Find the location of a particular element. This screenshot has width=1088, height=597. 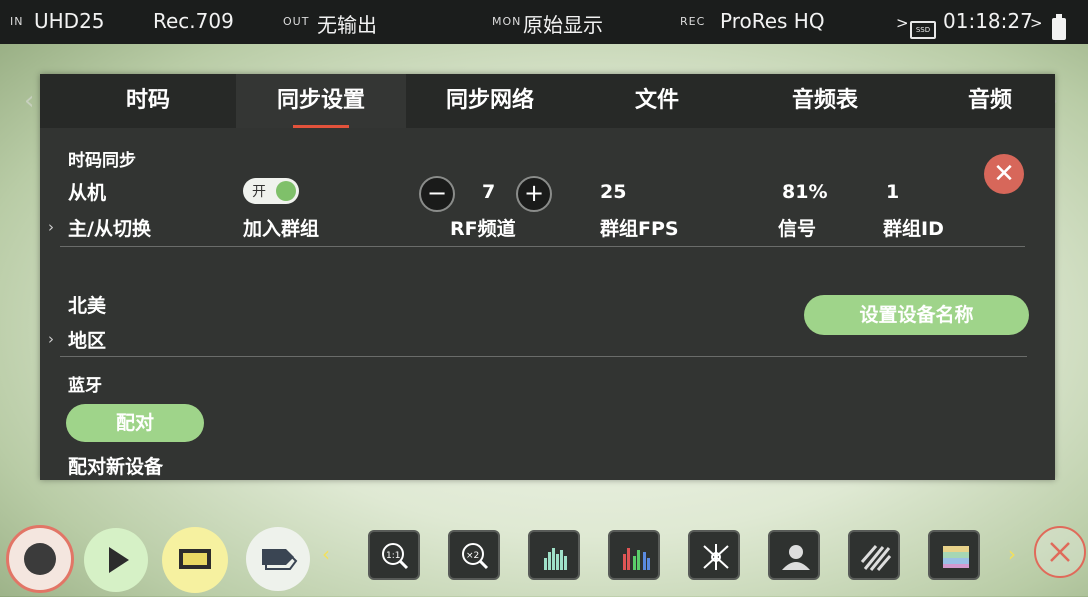

role-value: 从机 is located at coordinates (87, 191).